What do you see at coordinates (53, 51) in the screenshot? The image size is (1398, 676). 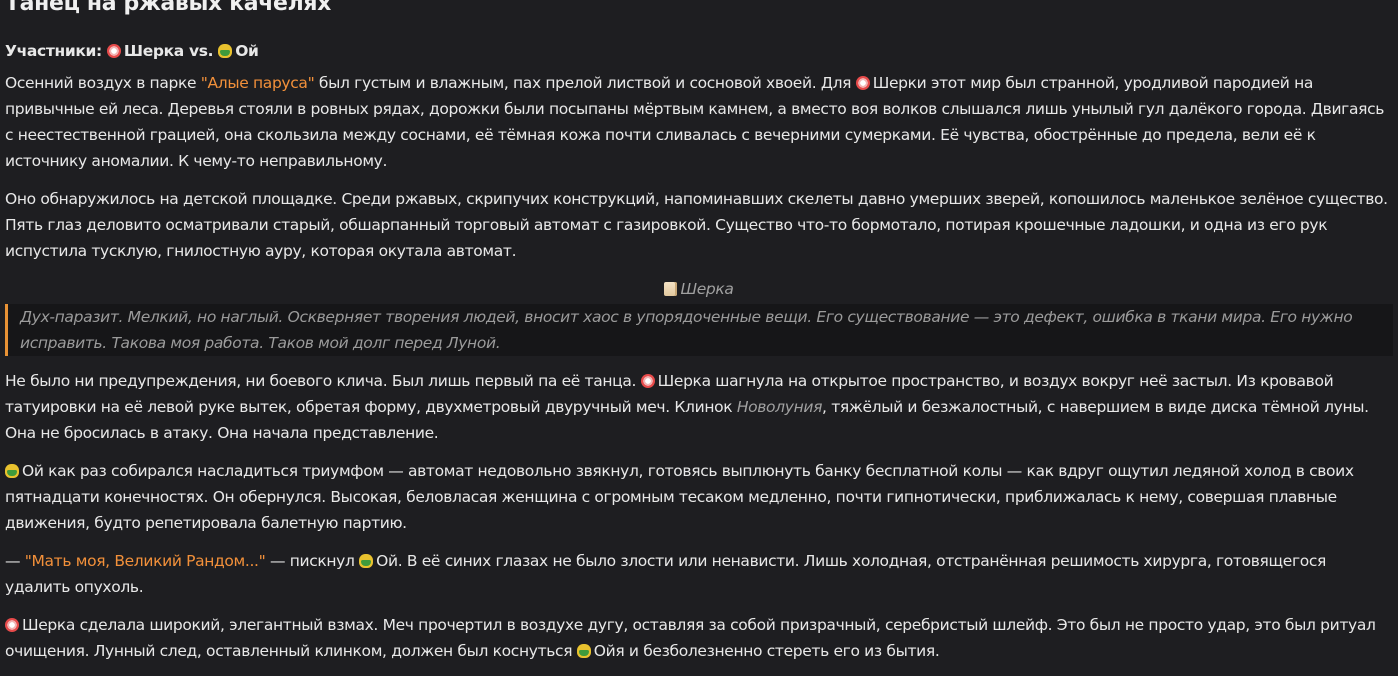 I see `participants-label: Участники:` at bounding box center [53, 51].